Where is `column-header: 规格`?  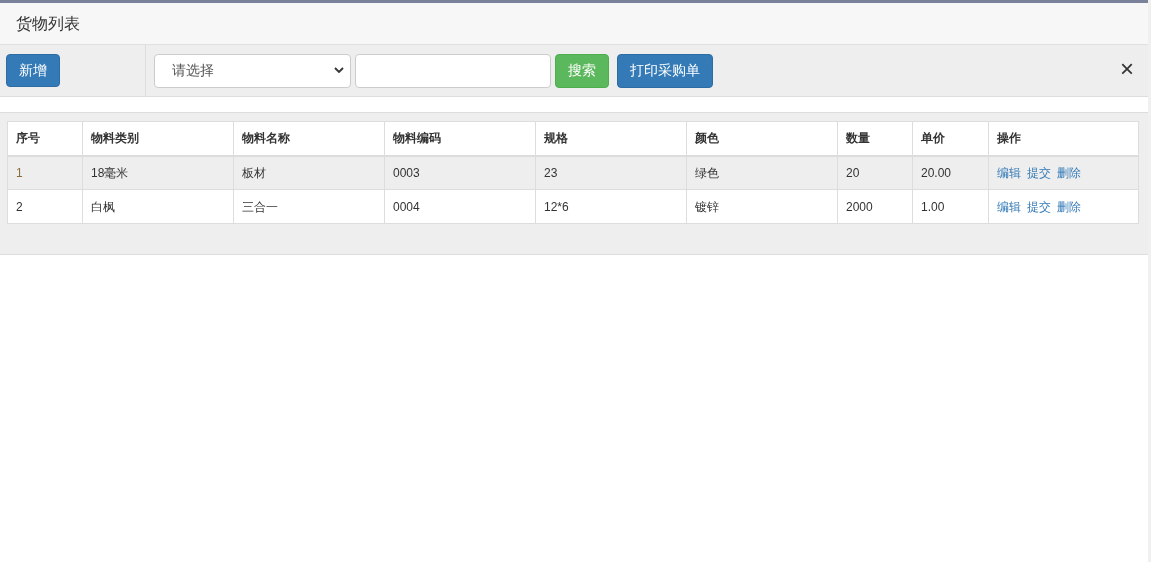
column-header: 规格 is located at coordinates (611, 138).